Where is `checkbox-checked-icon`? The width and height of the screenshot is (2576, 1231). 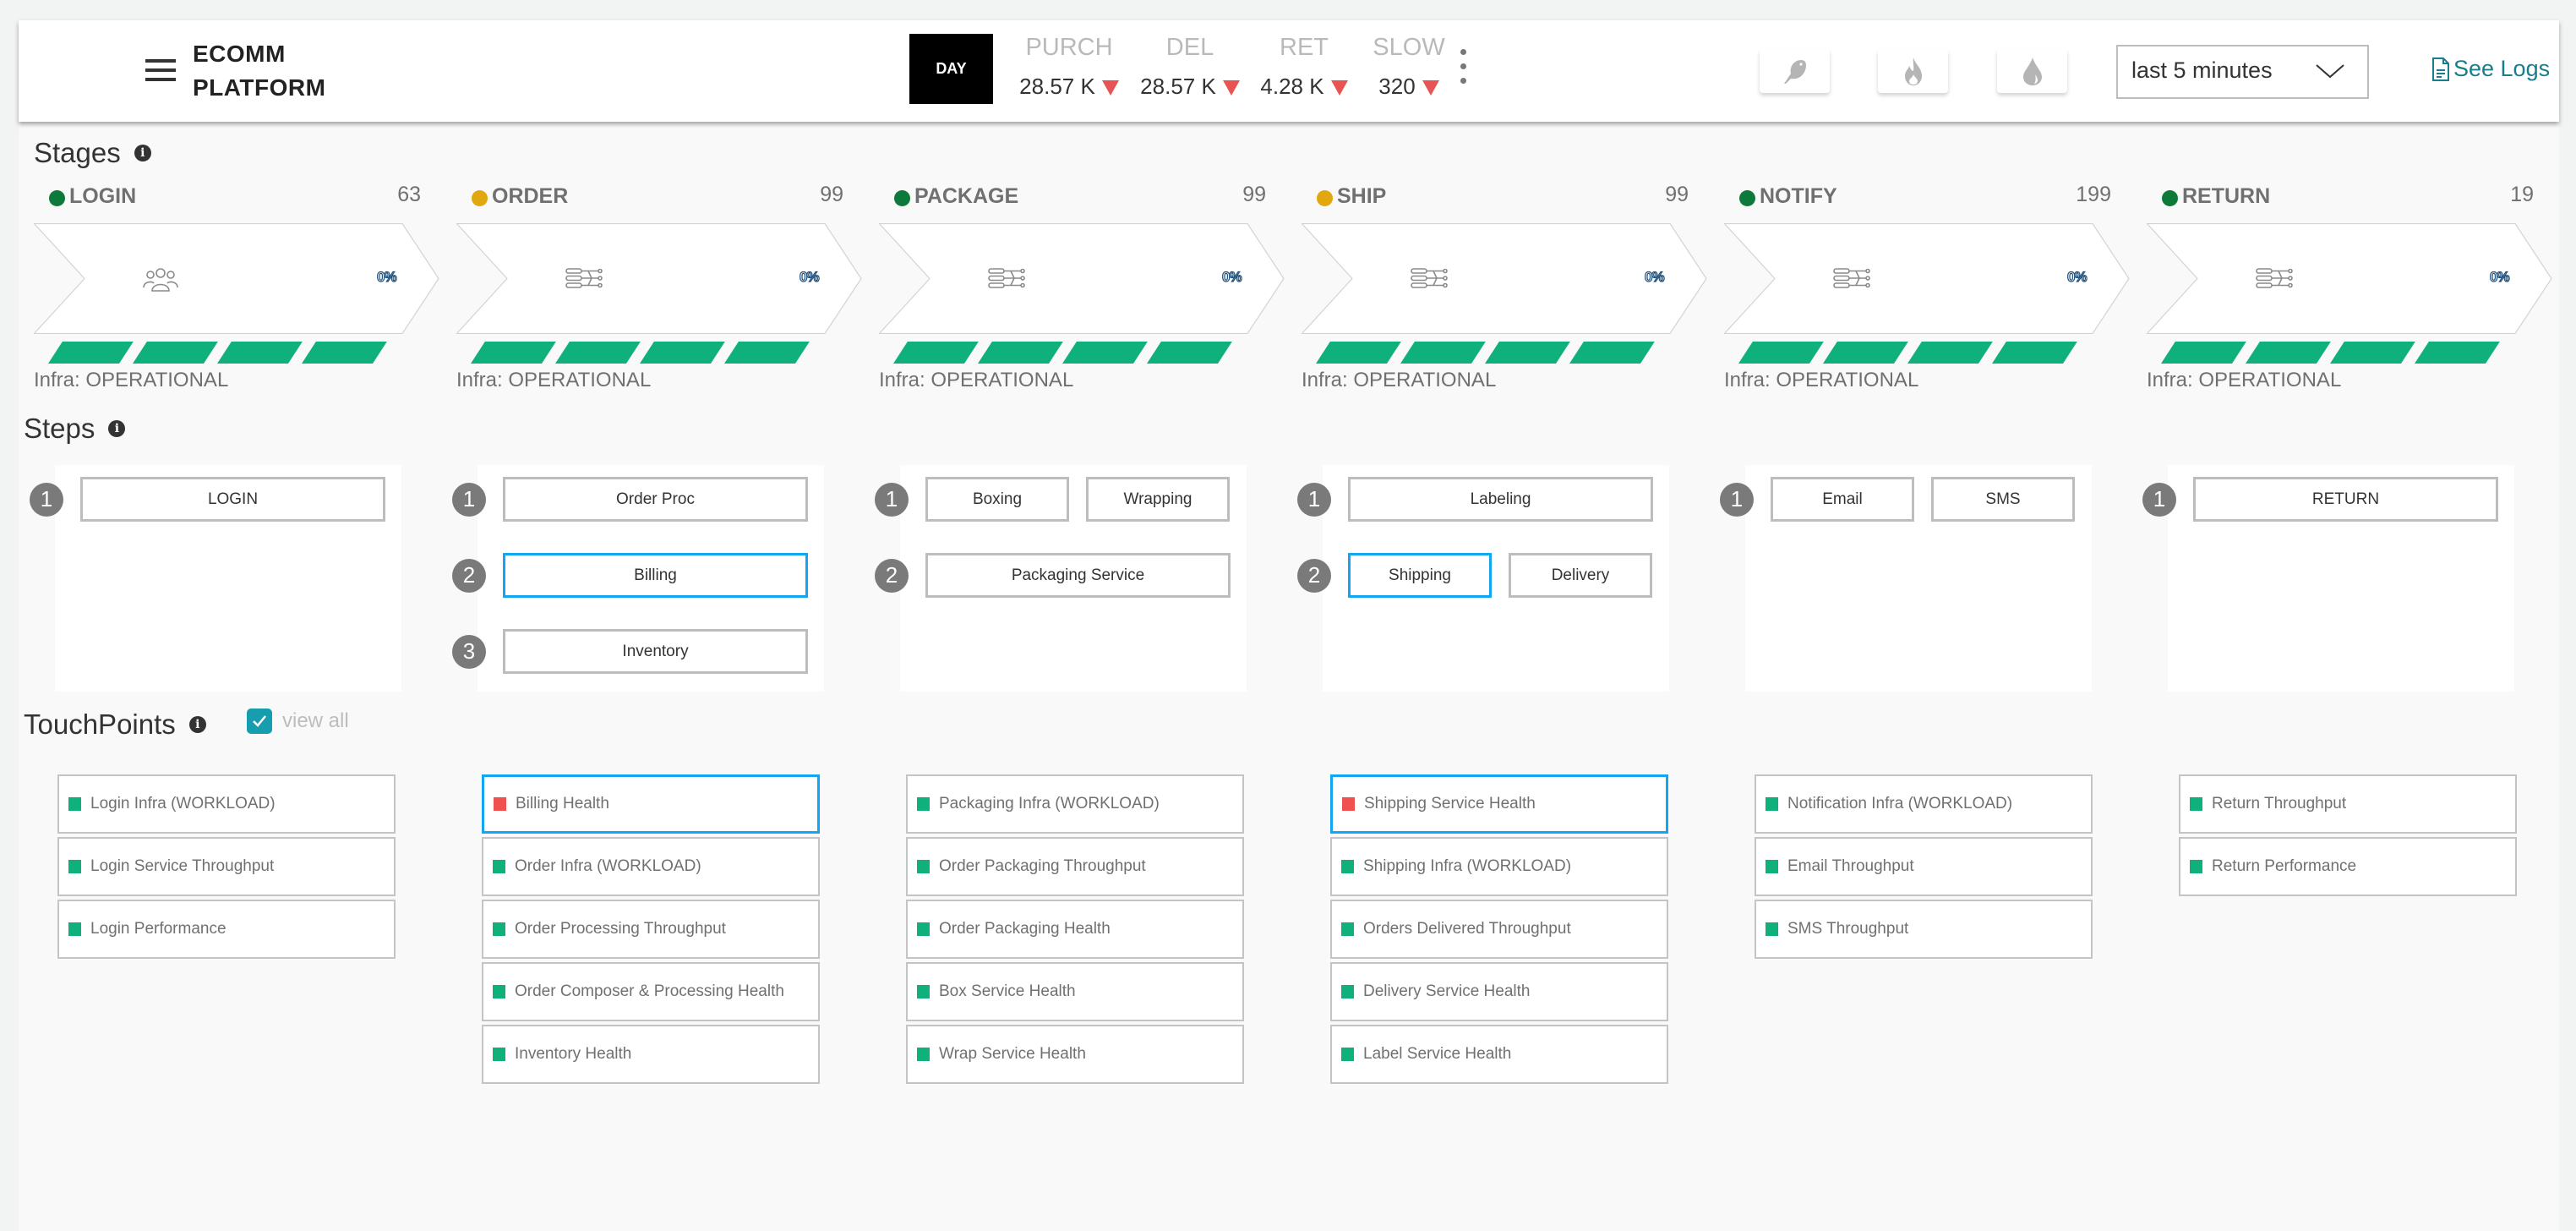
checkbox-checked-icon is located at coordinates (259, 721).